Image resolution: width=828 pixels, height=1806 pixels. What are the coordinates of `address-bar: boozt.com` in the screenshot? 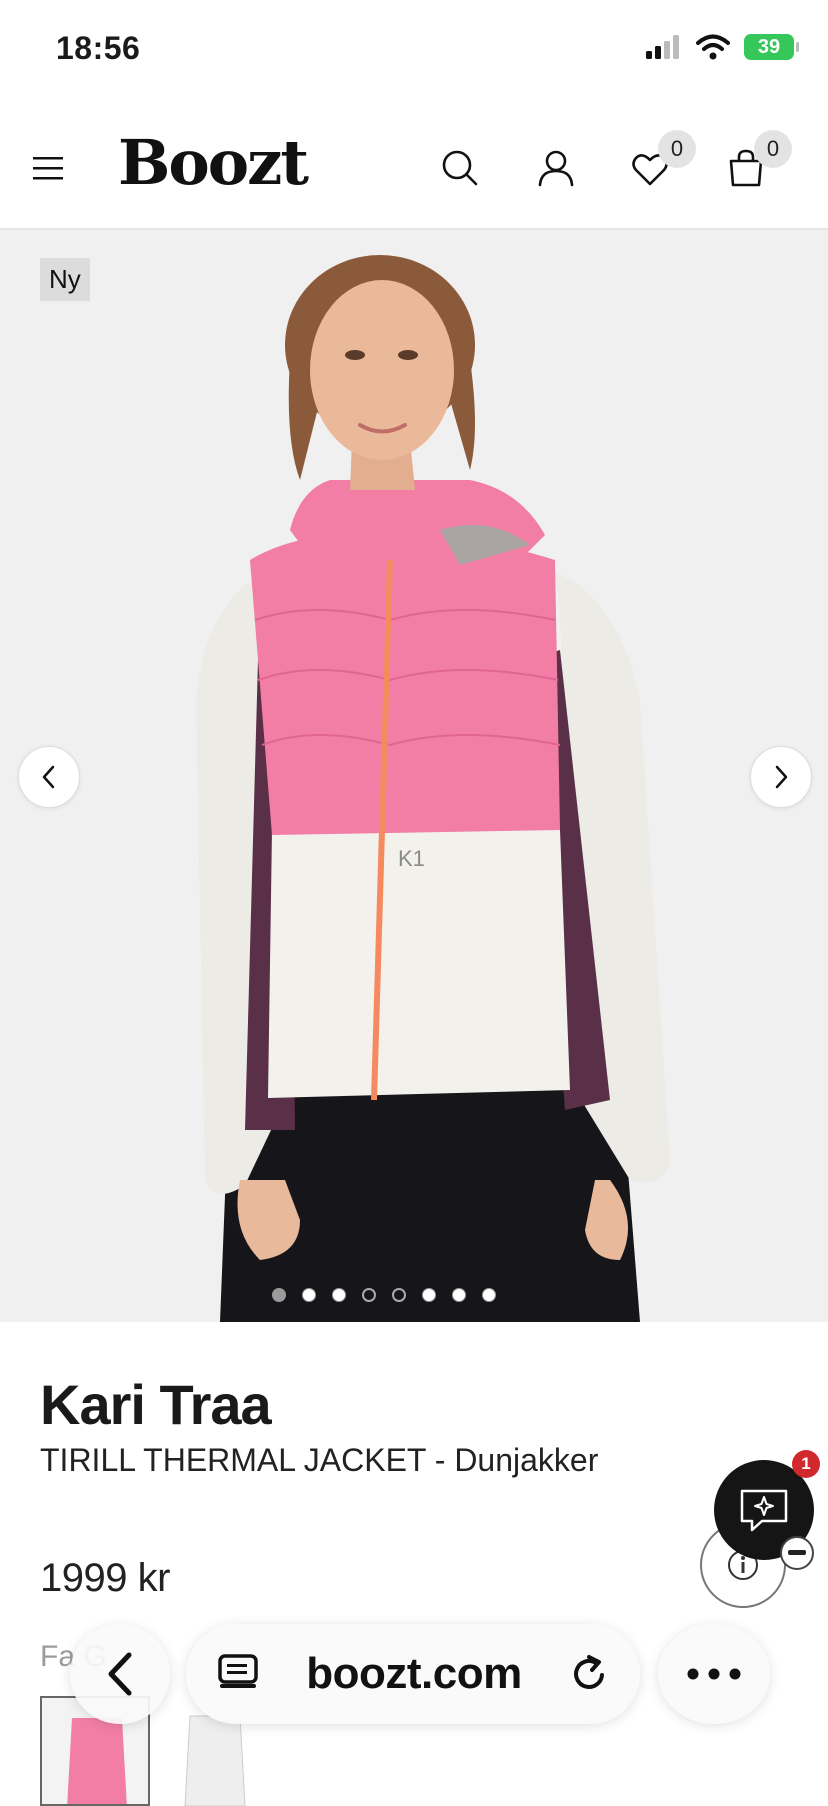 It's located at (413, 1674).